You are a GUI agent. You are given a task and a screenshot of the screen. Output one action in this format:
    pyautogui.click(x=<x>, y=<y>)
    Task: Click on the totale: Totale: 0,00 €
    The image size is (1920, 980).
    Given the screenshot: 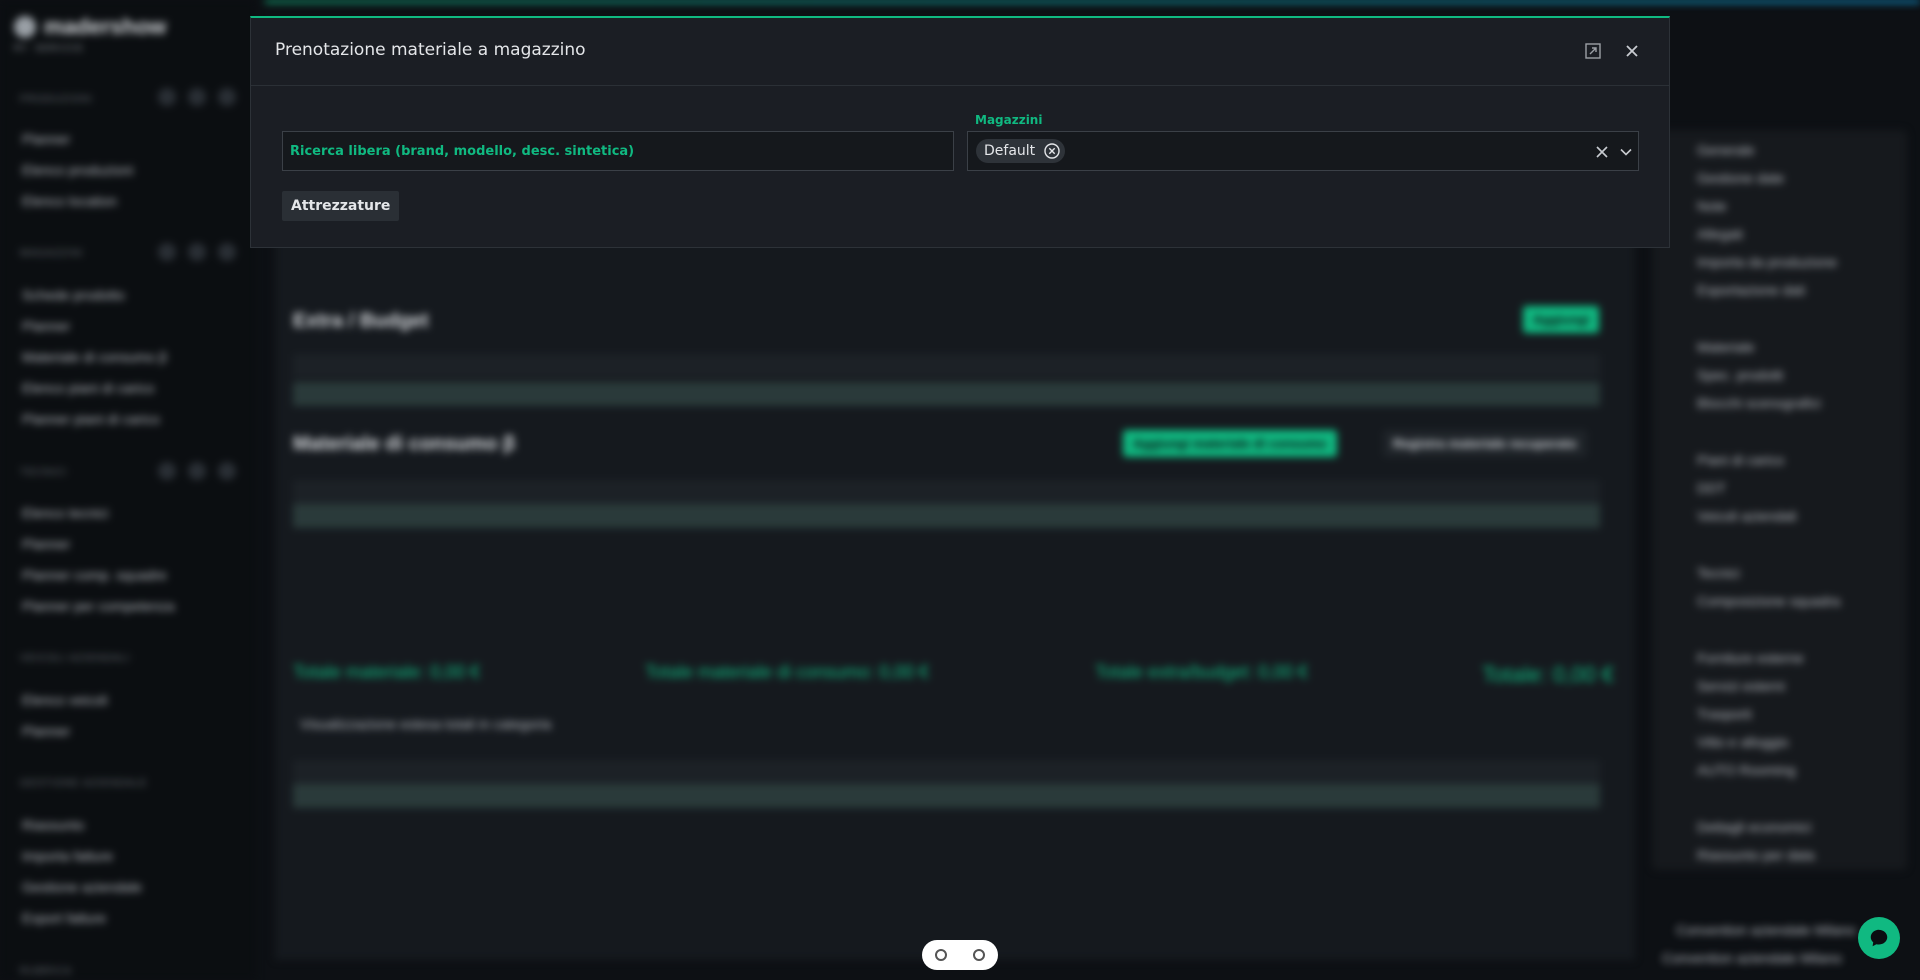 What is the action you would take?
    pyautogui.click(x=1548, y=674)
    